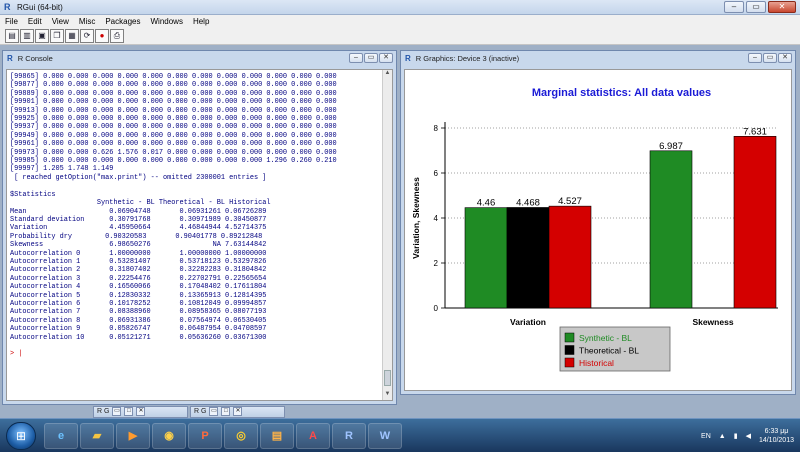  What do you see at coordinates (166, 21) in the screenshot?
I see `menu-windows: Windows` at bounding box center [166, 21].